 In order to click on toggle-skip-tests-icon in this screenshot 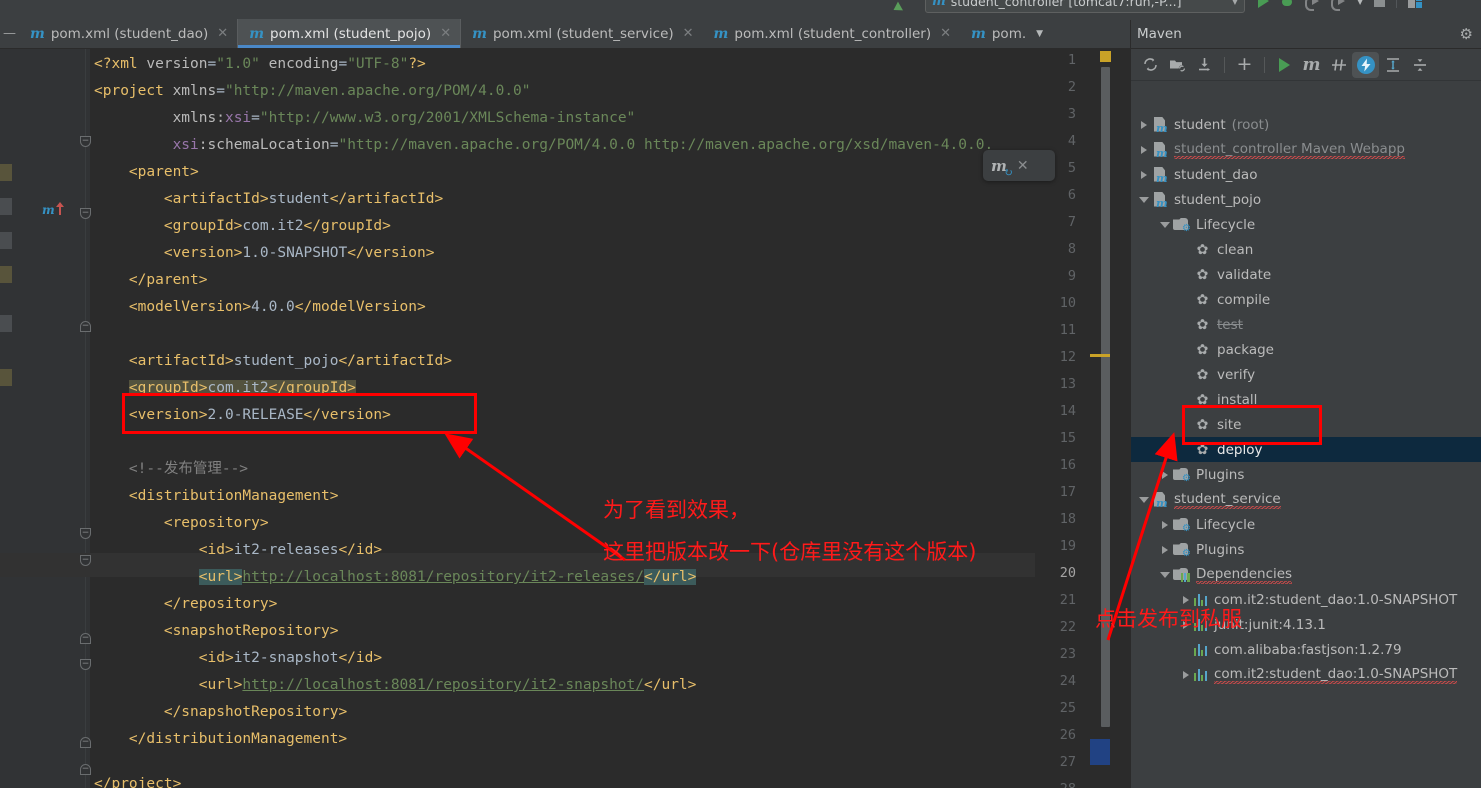, I will do `click(1338, 65)`.